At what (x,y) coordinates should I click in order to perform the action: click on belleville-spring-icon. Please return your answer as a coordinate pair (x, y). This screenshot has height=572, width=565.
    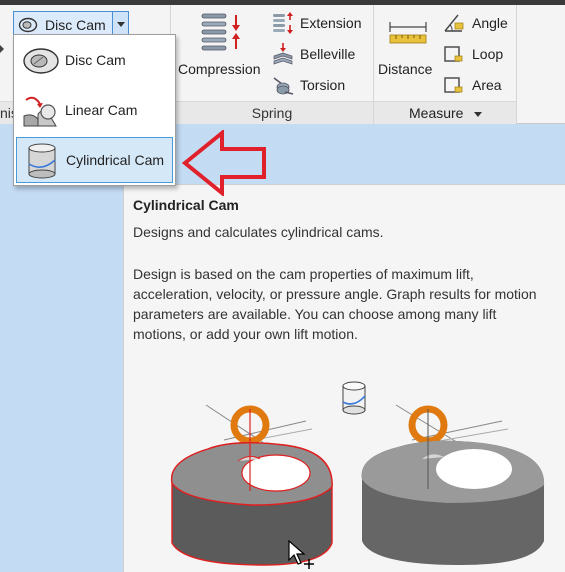
    Looking at the image, I should click on (283, 54).